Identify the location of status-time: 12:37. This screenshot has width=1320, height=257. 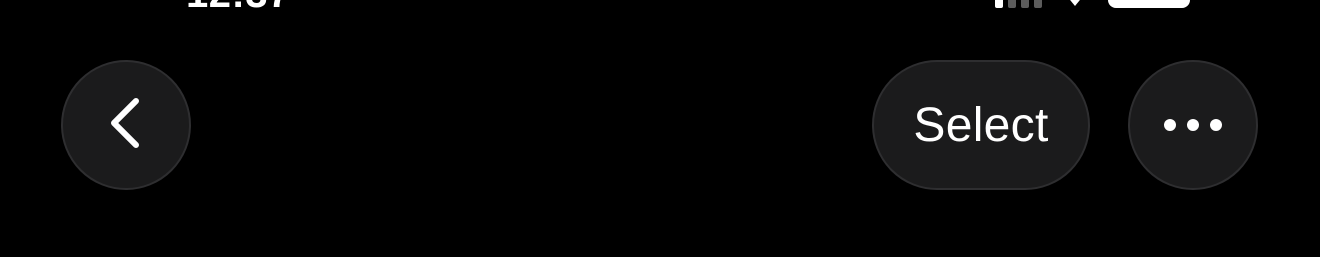
(238, 7).